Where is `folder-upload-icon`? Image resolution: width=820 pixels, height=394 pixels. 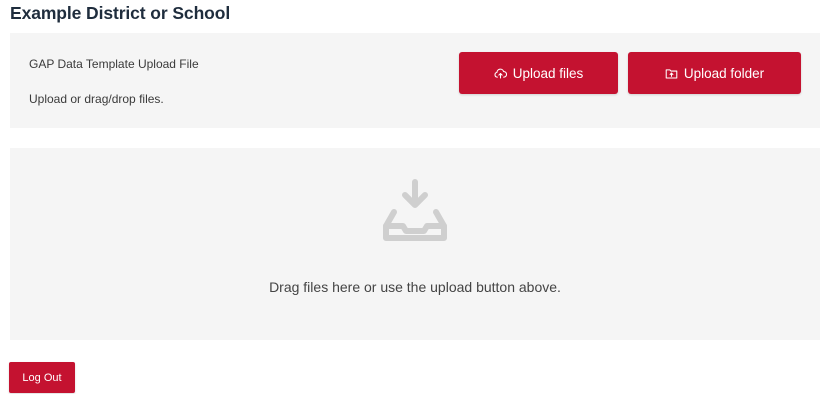
folder-upload-icon is located at coordinates (671, 73).